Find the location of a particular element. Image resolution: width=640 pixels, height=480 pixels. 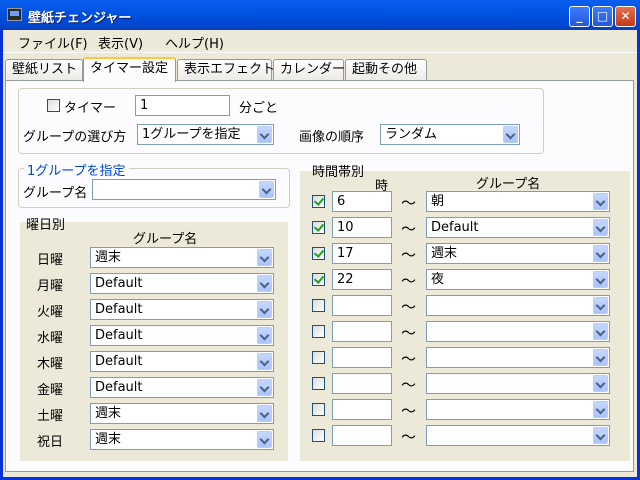

timeslot-hour-input: 17 is located at coordinates (362, 253).